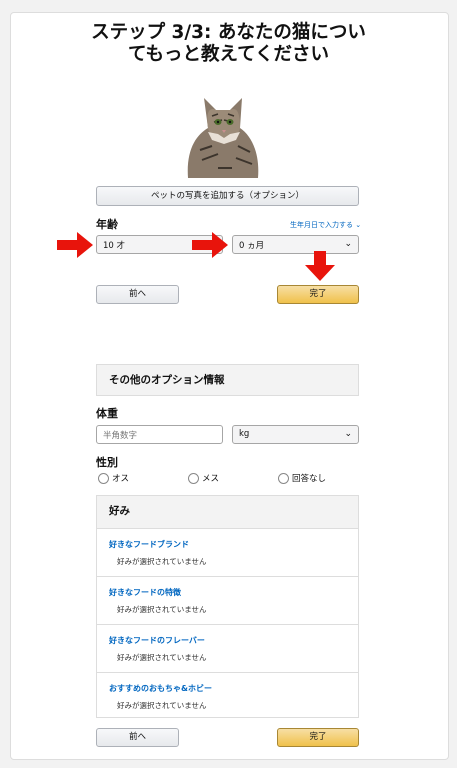  I want to click on age-months-select: 0 ヵ月 ⌄, so click(295, 244).